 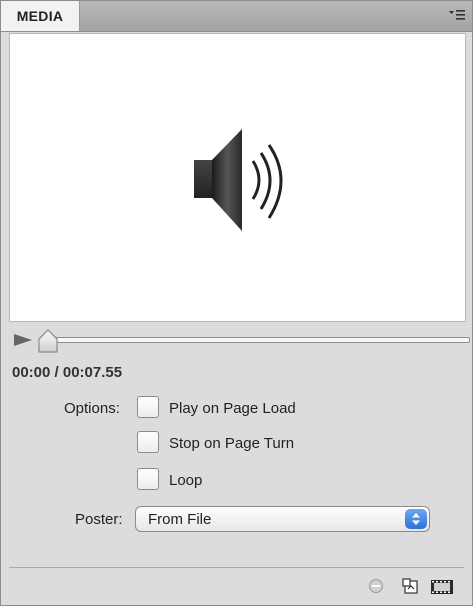 I want to click on poster-icon, so click(x=411, y=589).